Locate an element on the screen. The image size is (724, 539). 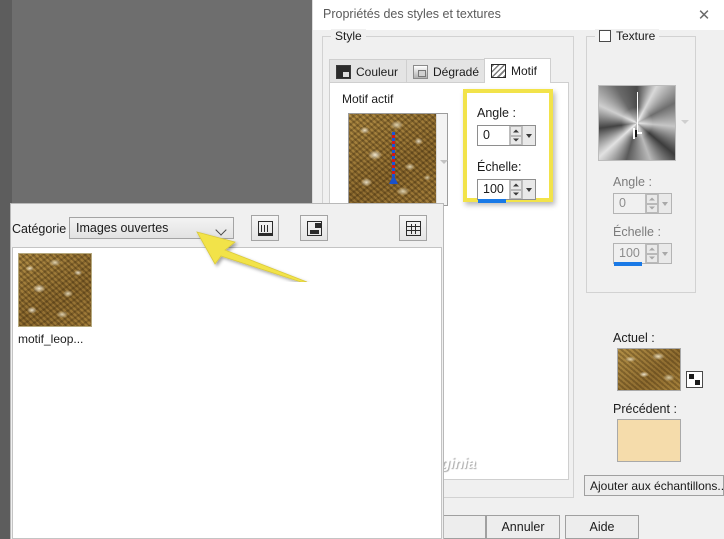
tab-motif-label: Motif is located at coordinates (524, 71).